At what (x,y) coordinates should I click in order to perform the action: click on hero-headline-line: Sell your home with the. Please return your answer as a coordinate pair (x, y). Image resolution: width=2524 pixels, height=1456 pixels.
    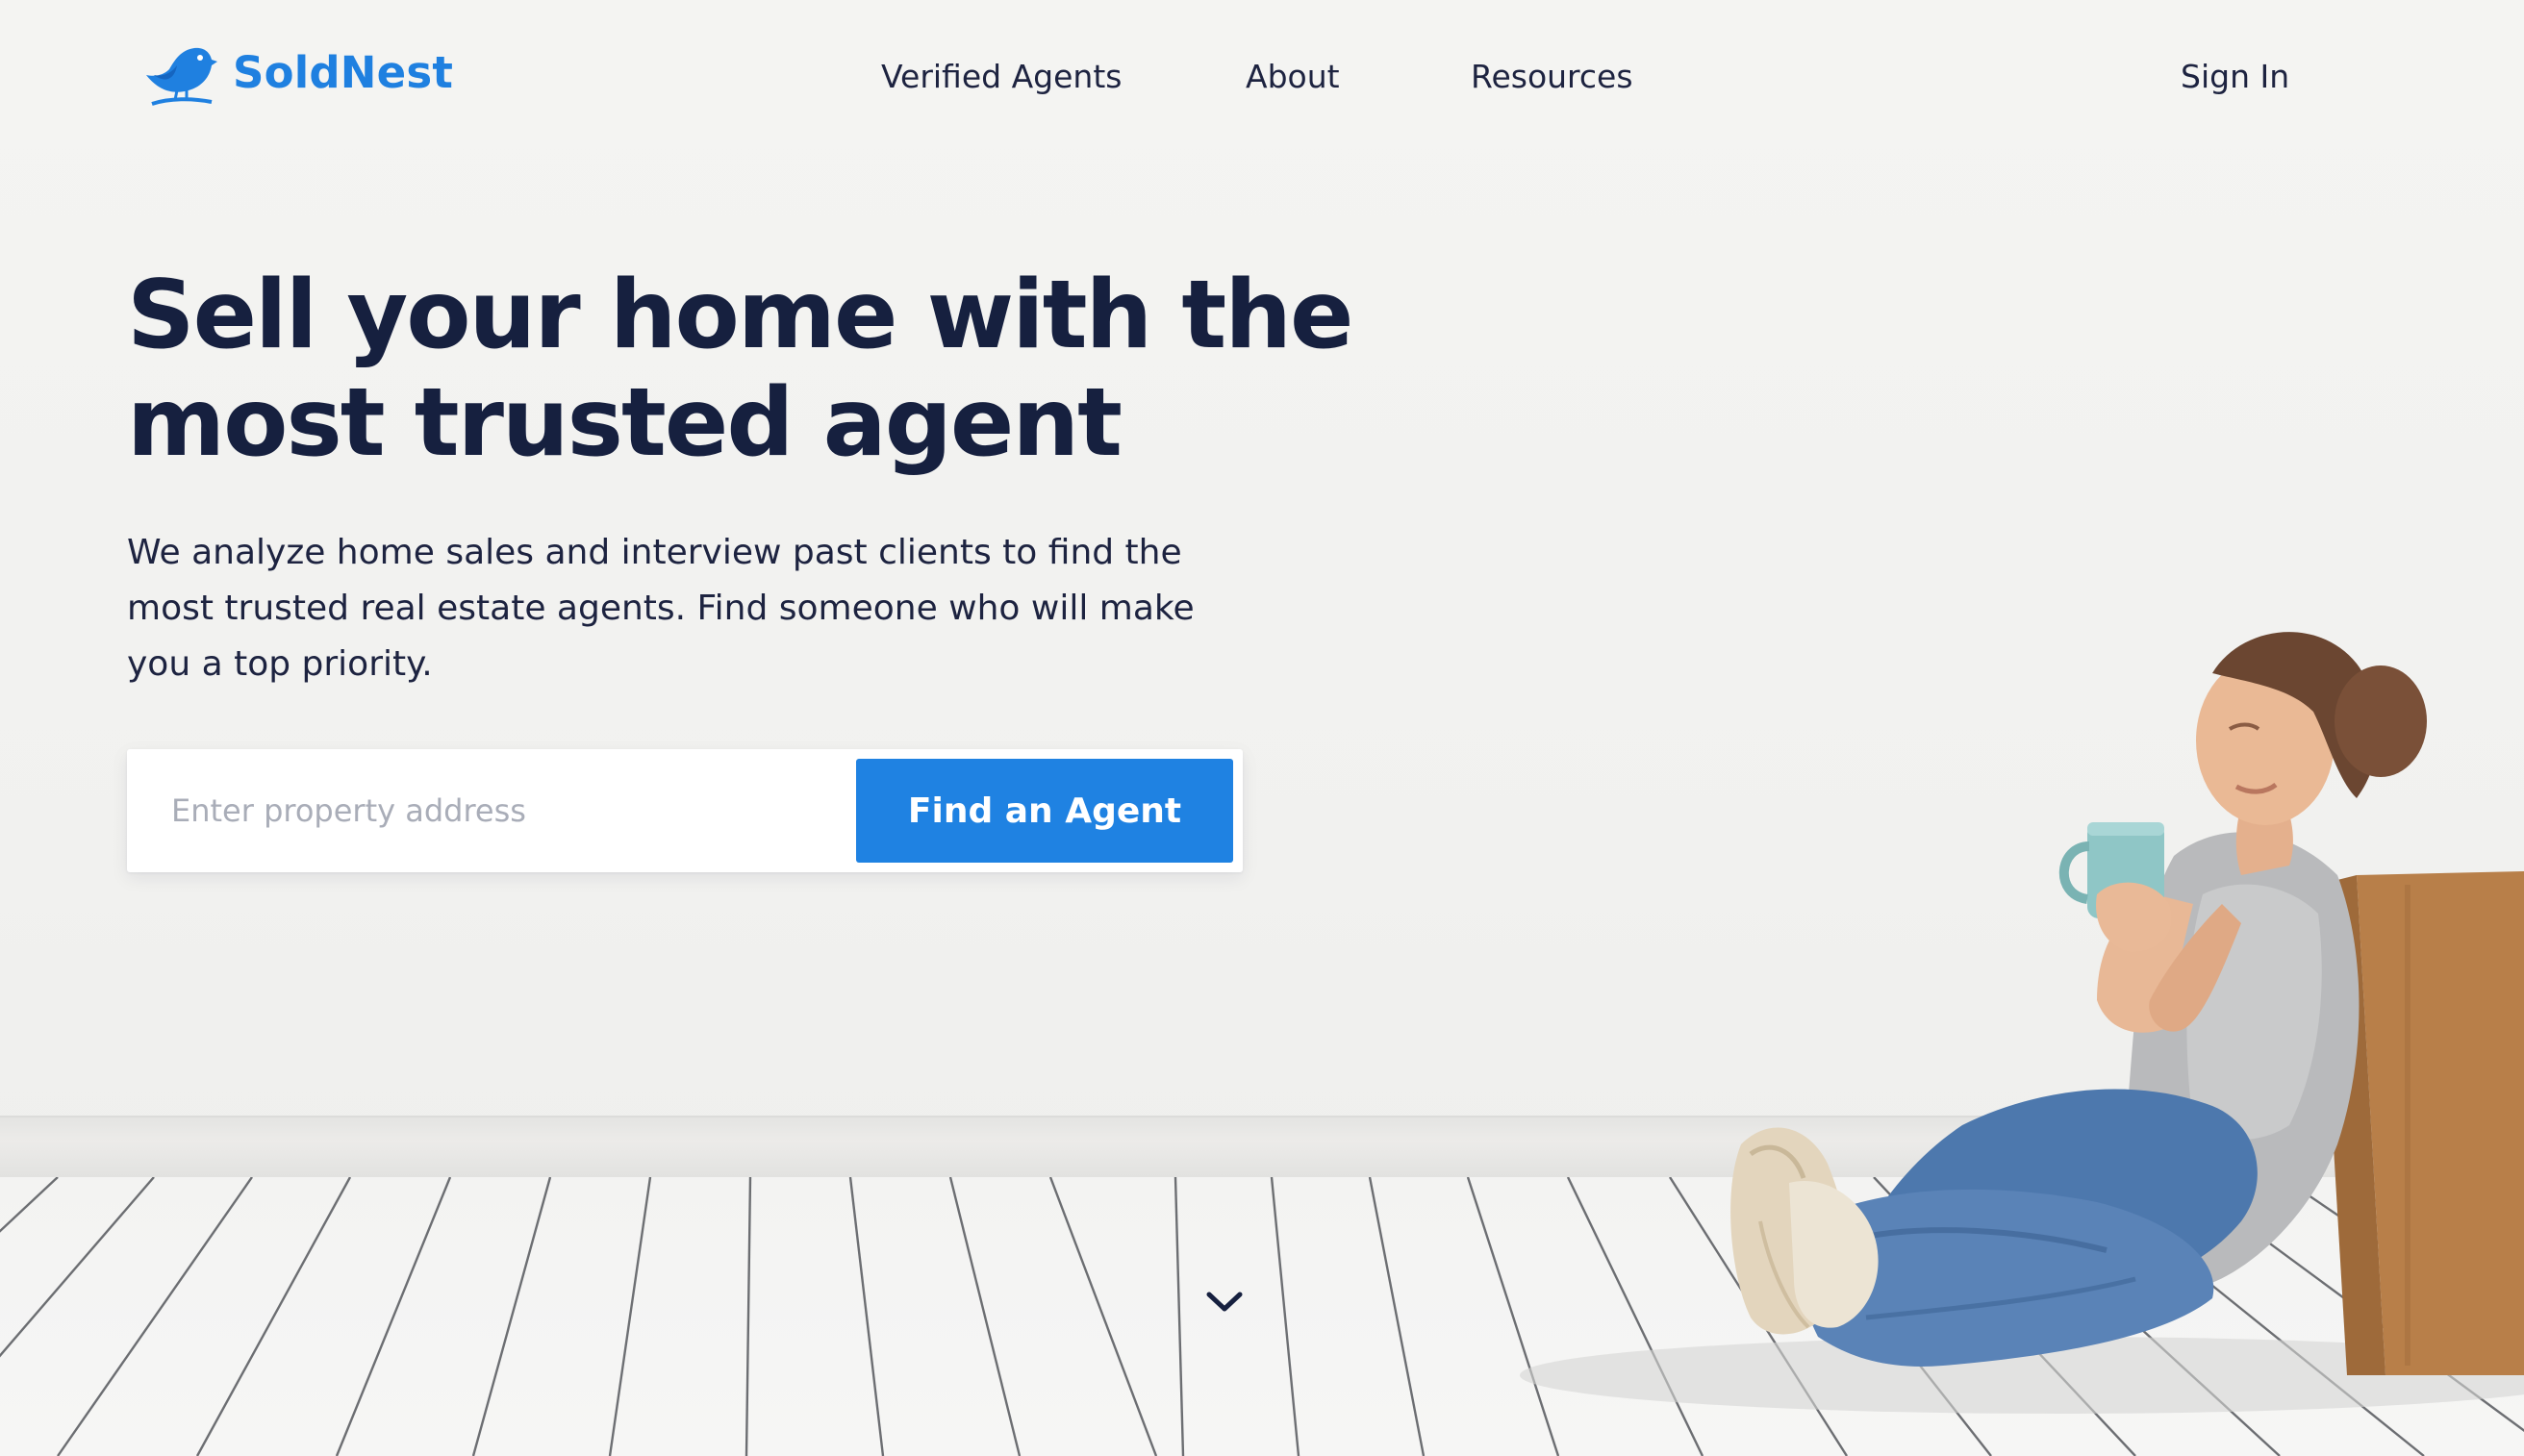
    Looking at the image, I should click on (740, 316).